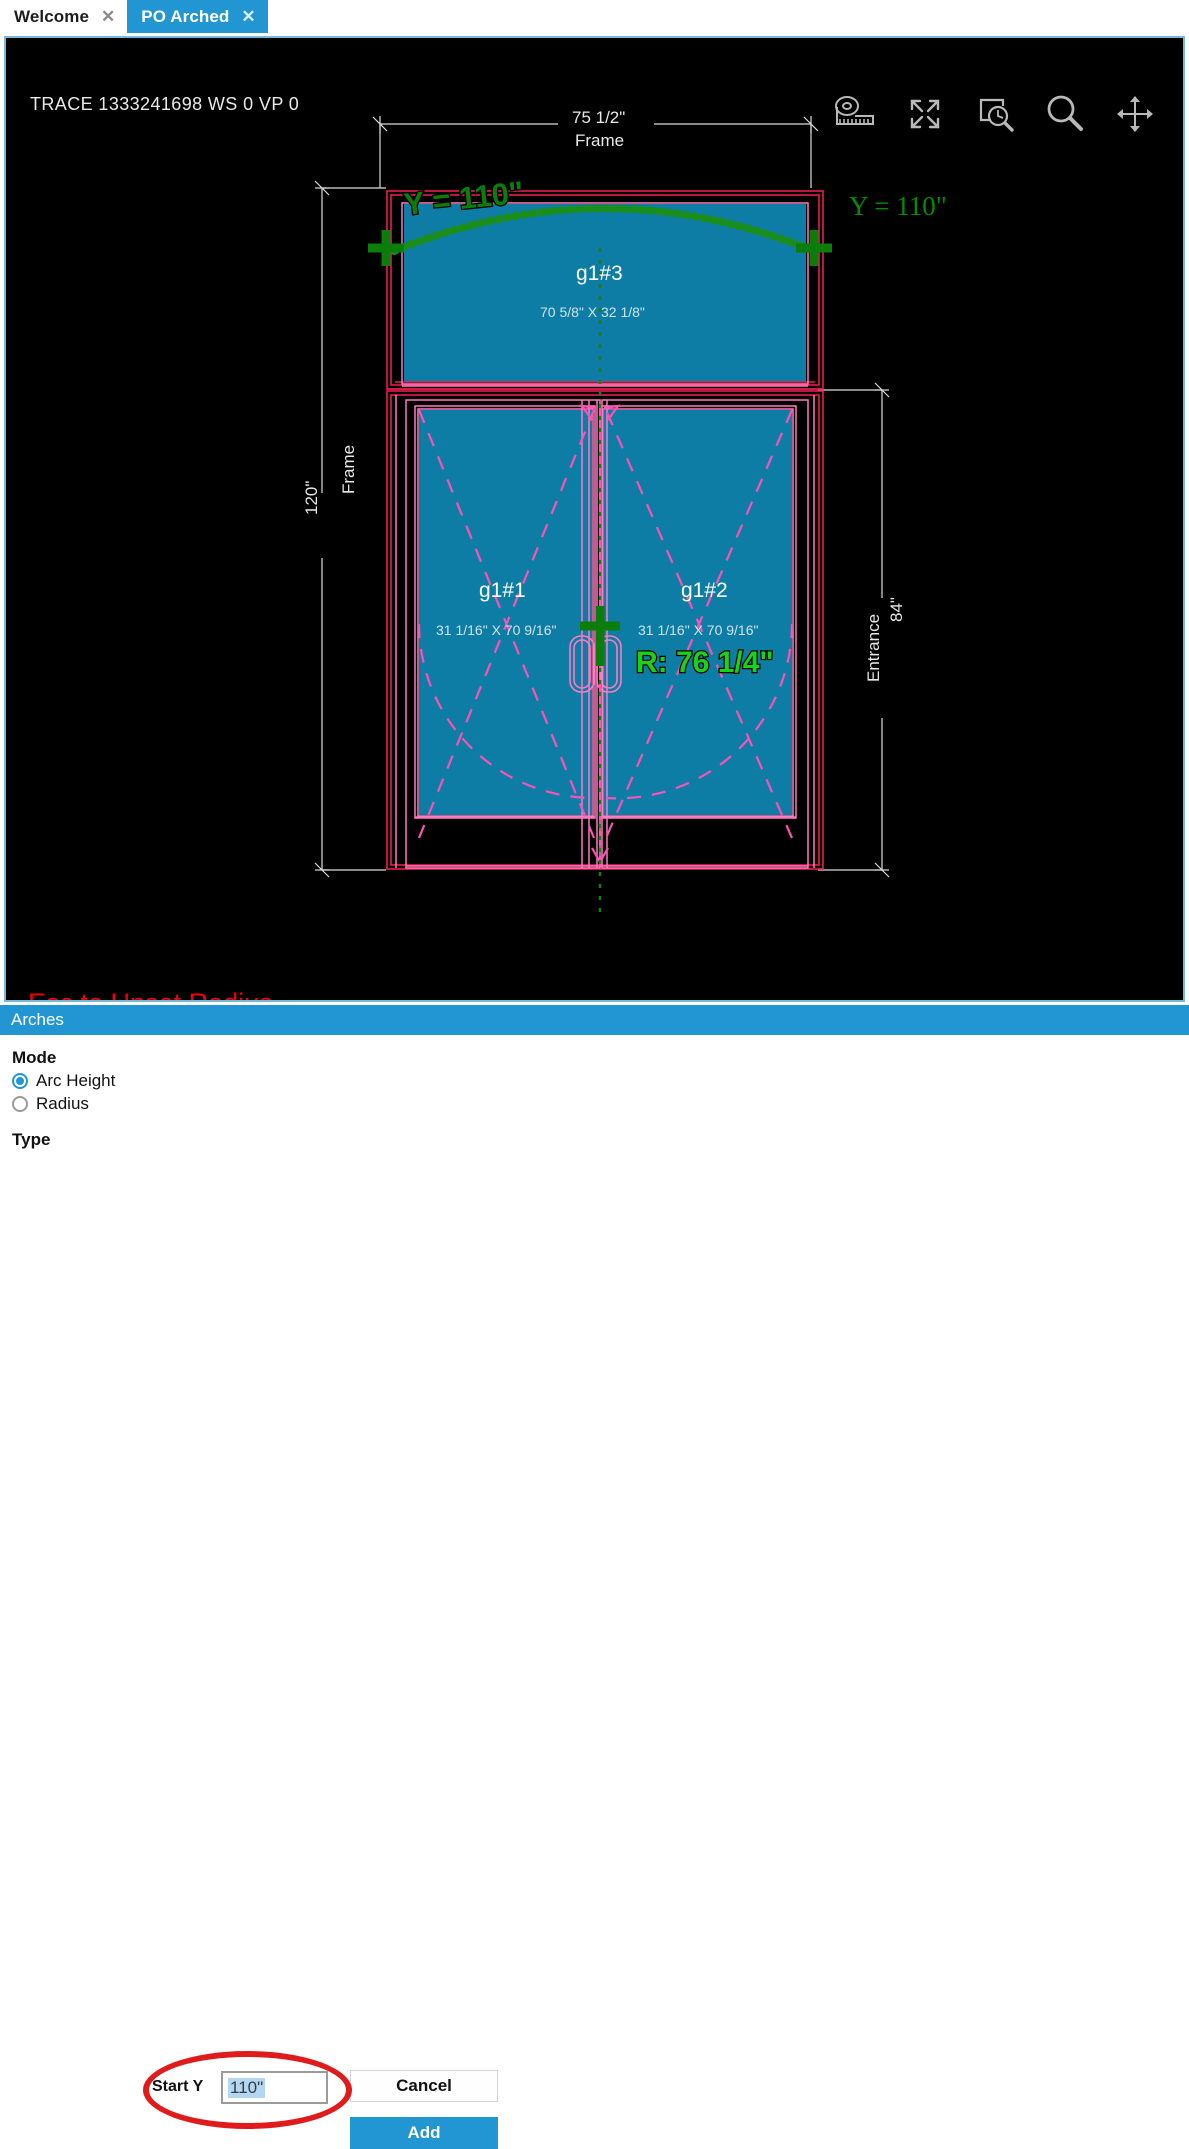 This screenshot has height=2149, width=1189. I want to click on arc-height-annotation-right: Y = 110", so click(898, 206).